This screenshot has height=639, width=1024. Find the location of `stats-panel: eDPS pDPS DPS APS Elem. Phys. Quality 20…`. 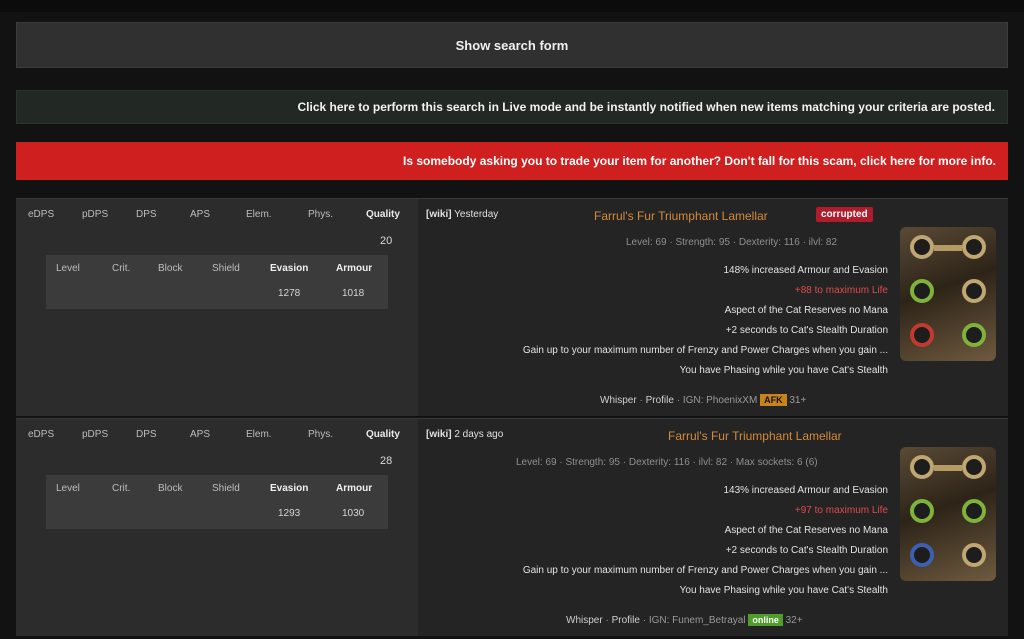

stats-panel: eDPS pDPS DPS APS Elem. Phys. Quality 20… is located at coordinates (217, 307).